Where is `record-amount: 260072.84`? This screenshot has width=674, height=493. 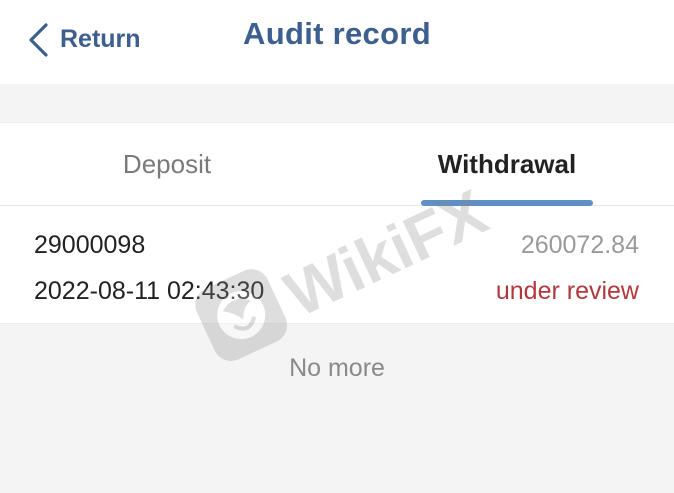 record-amount: 260072.84 is located at coordinates (579, 245).